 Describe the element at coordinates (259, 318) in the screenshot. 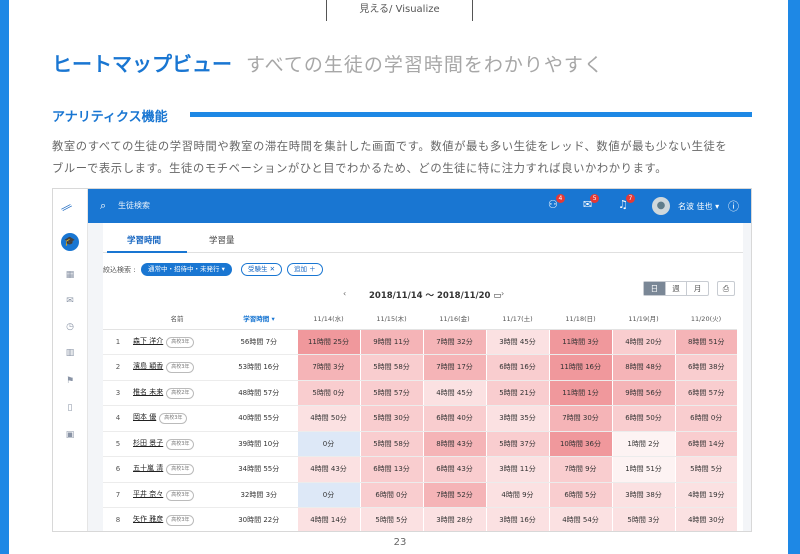

I see `header-total: 学習時間 ▾` at that location.